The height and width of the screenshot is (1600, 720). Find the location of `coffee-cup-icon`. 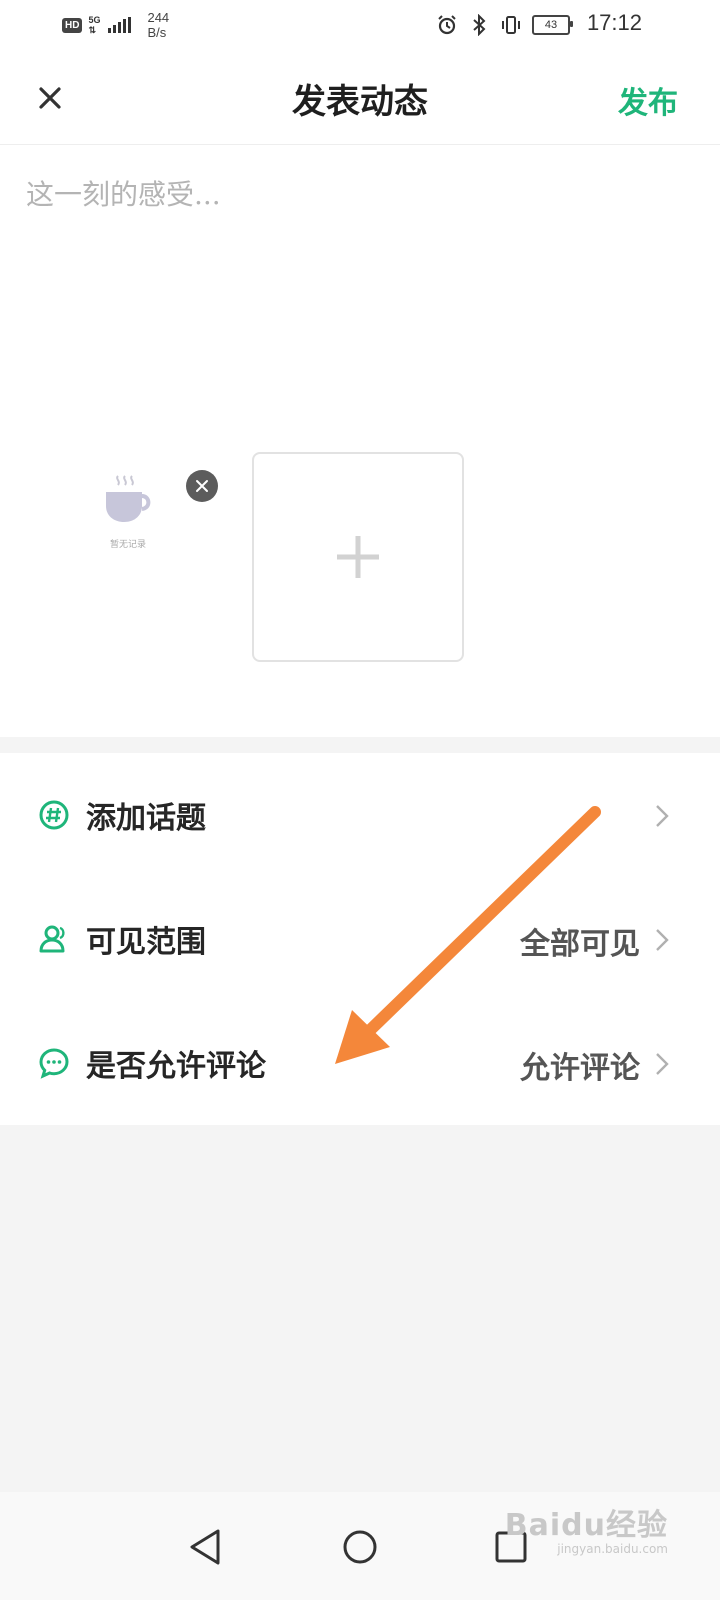

coffee-cup-icon is located at coordinates (128, 498).